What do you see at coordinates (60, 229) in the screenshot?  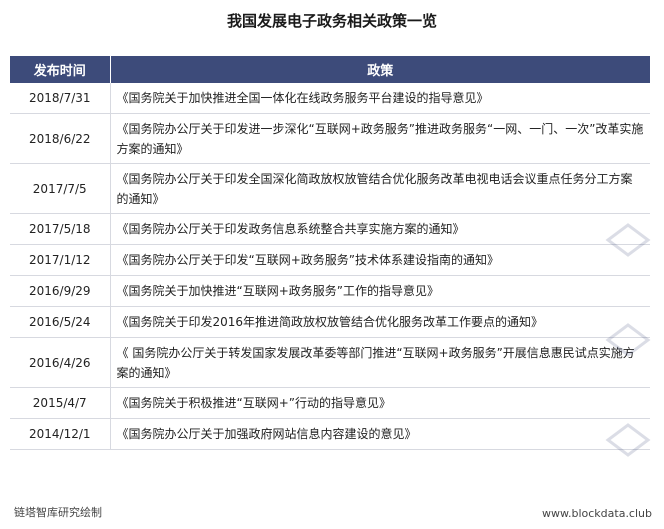 I see `row-date: 2017/5/18` at bounding box center [60, 229].